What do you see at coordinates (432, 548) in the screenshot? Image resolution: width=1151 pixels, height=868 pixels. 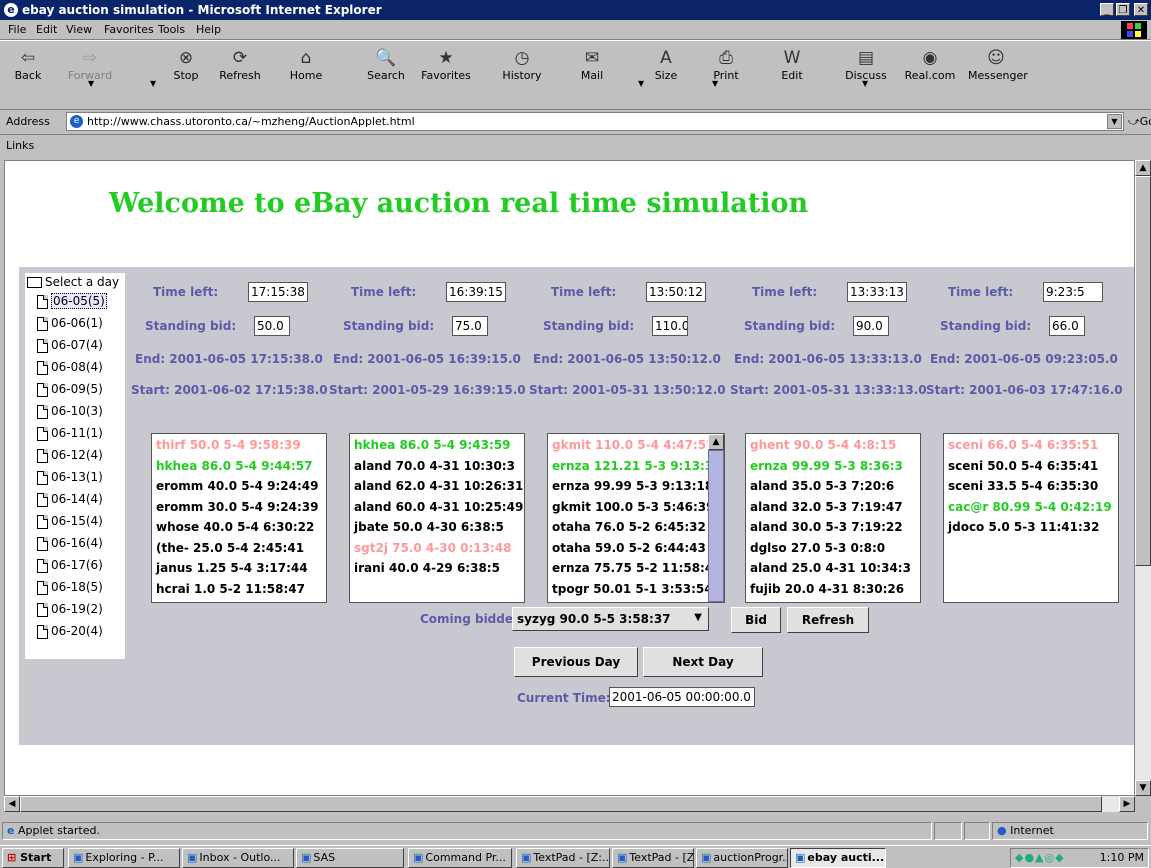 I see `bid-list-item: sgt2j 75.0 4-30 0:13:48` at bounding box center [432, 548].